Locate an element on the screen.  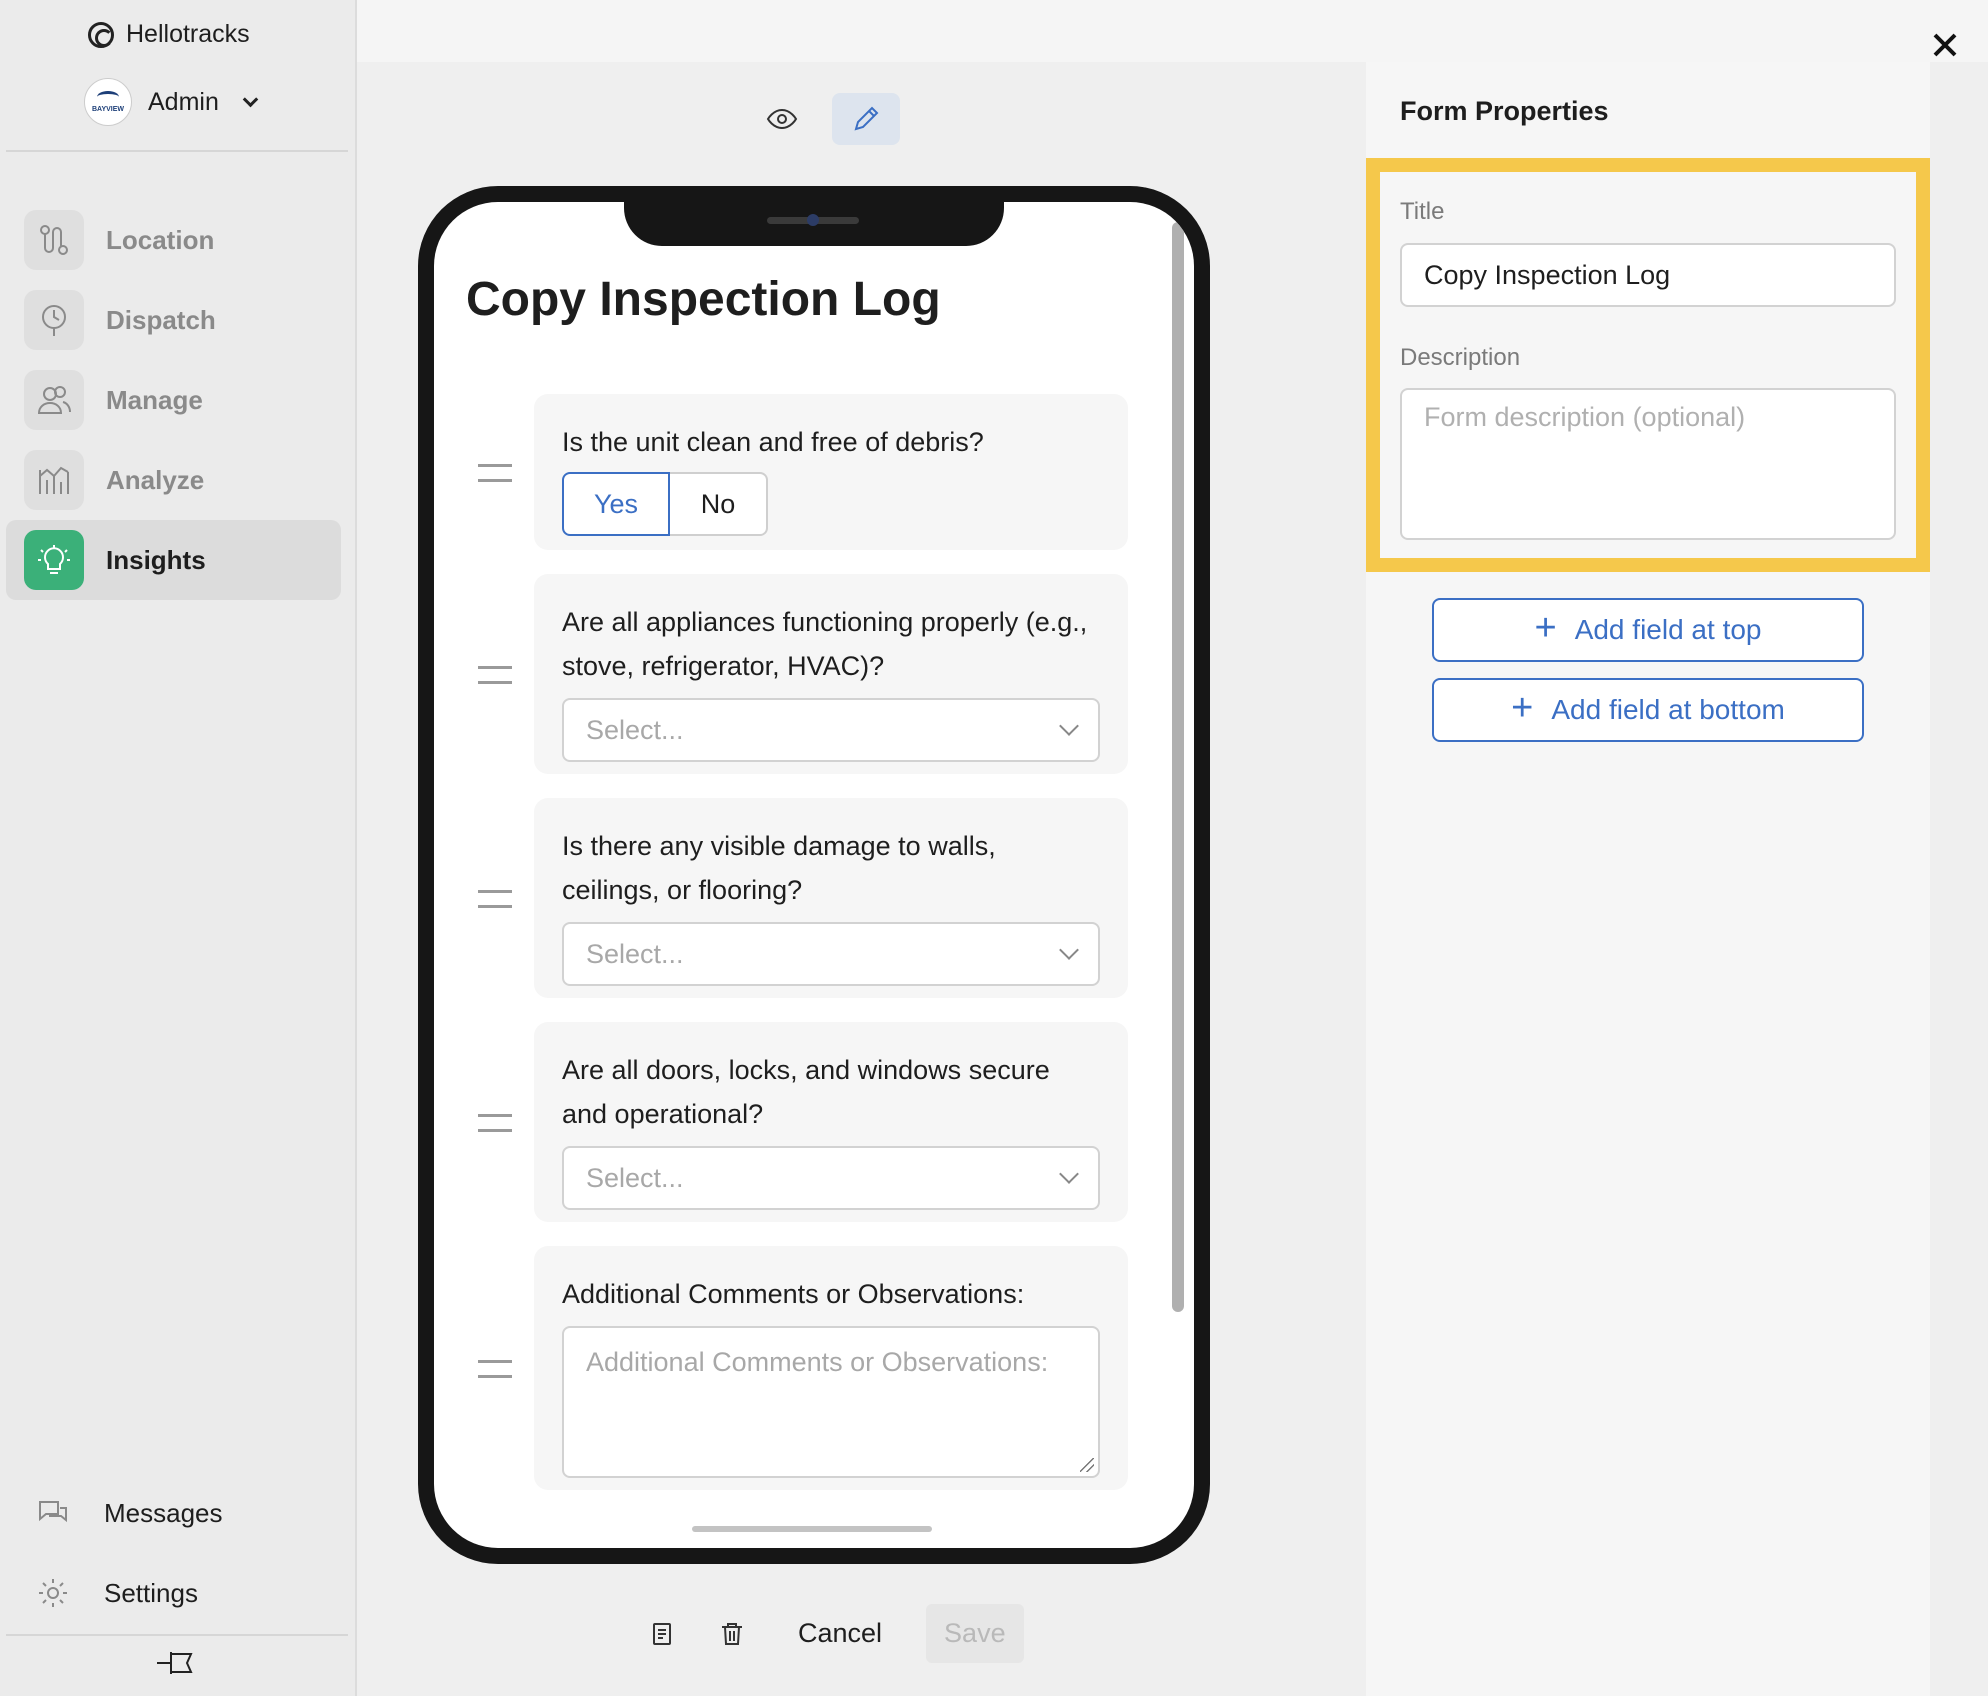
title-input-value: Copy Inspection Log is located at coordinates (1547, 274).